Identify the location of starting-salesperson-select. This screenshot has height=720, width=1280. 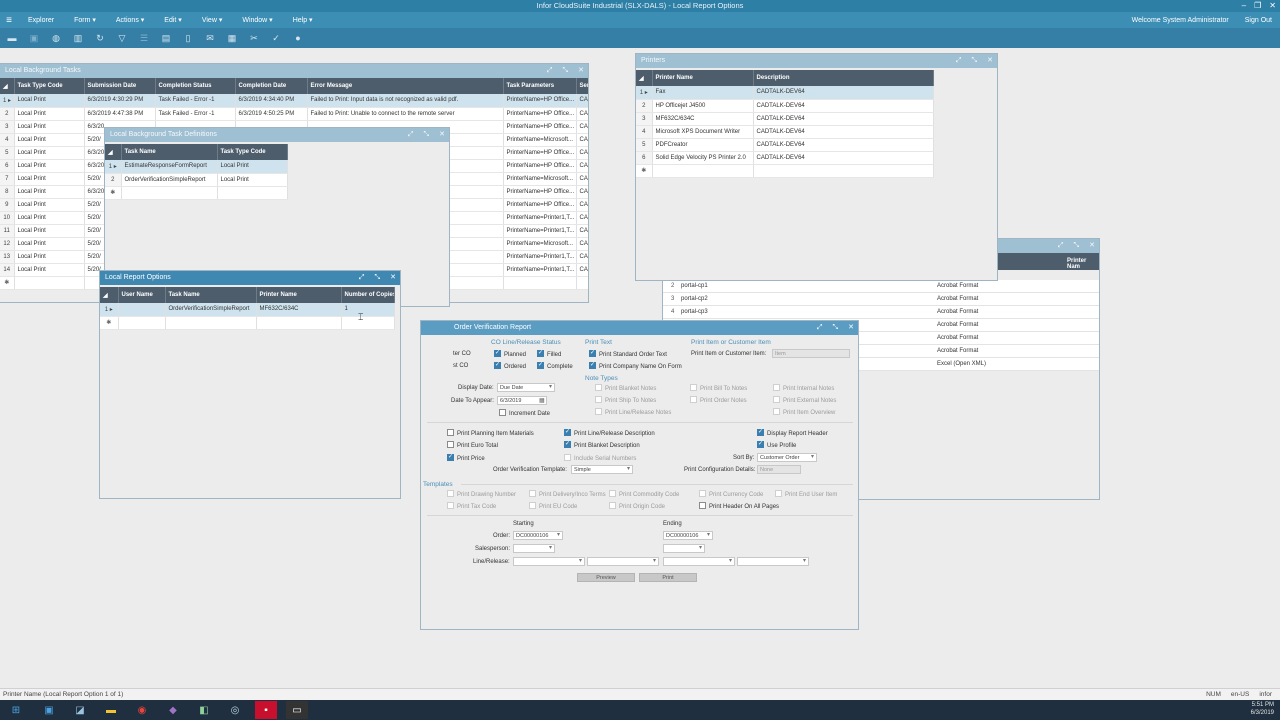
(534, 548).